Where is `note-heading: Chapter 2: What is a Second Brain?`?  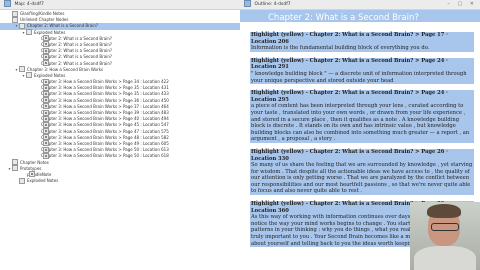
note-heading: Chapter 2: What is a Second Brain? is located at coordinates (343, 18).